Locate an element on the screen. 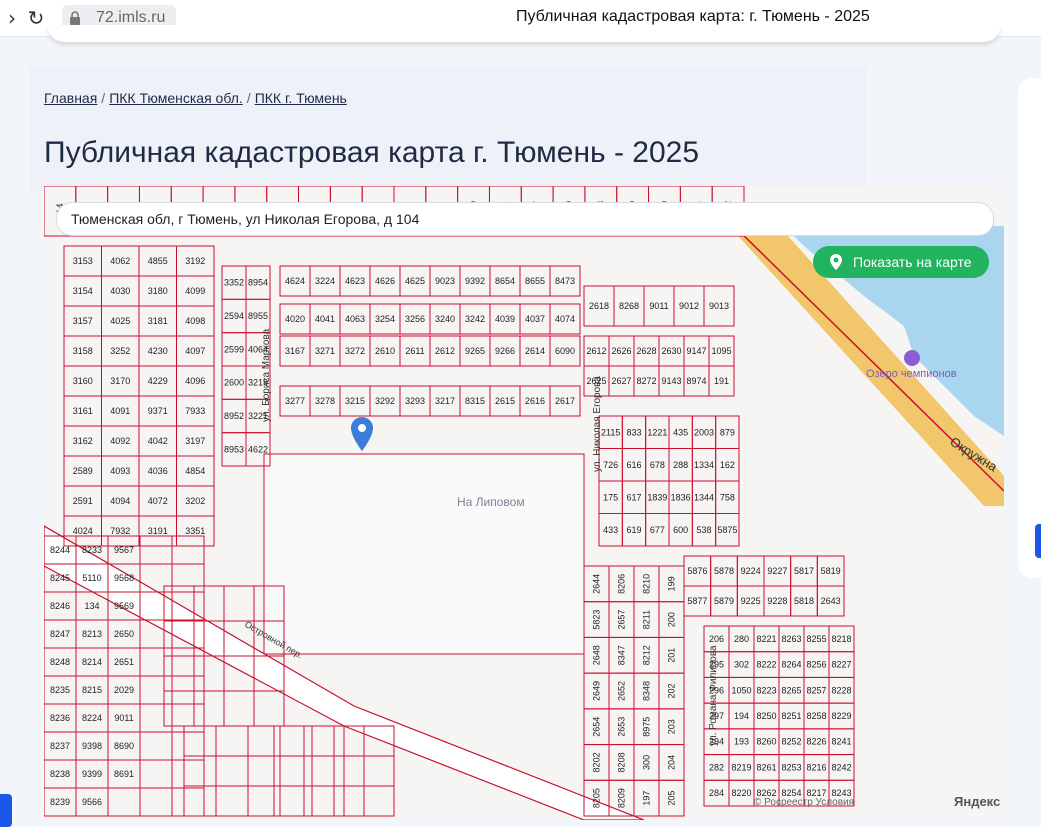  address-search-input is located at coordinates (521, 219).